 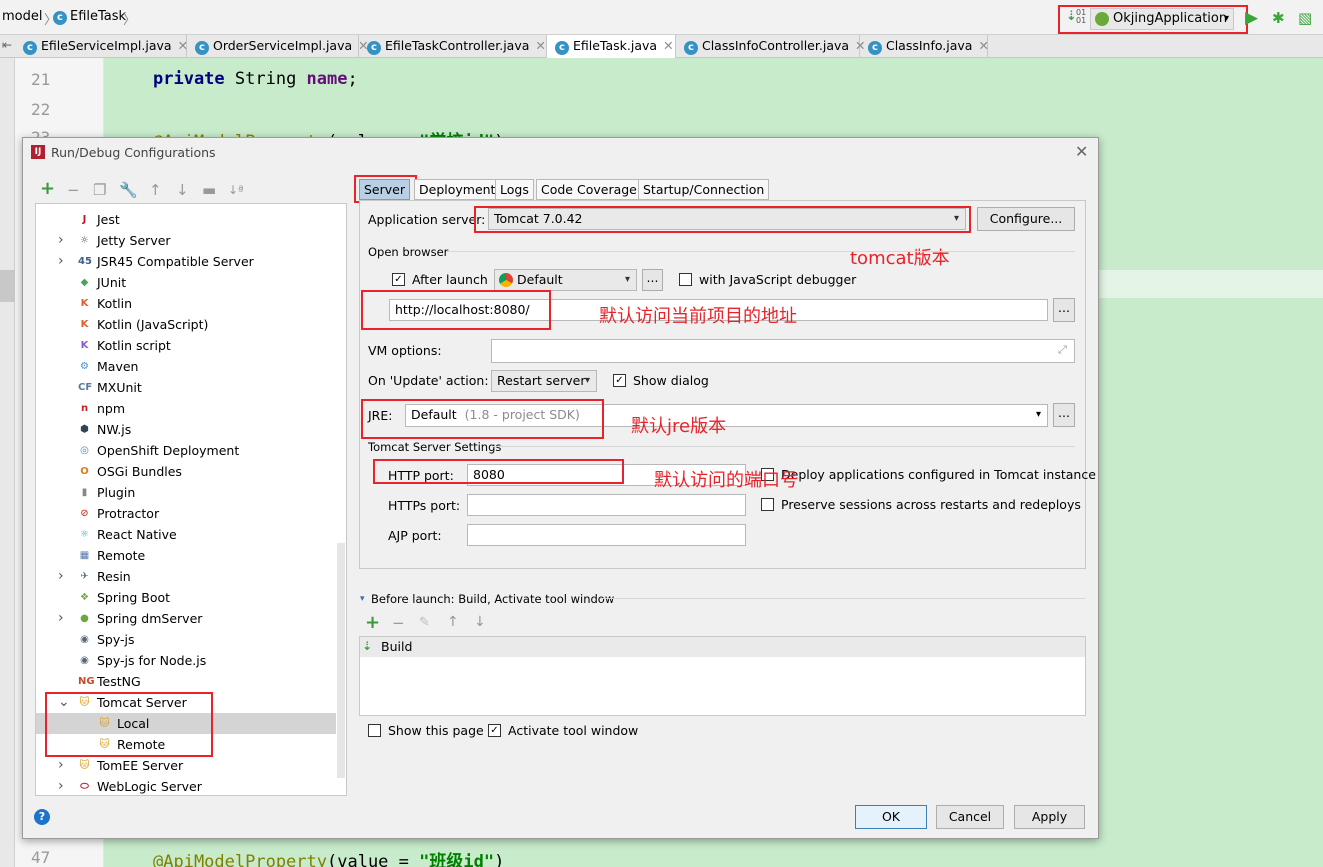 What do you see at coordinates (341, 660) in the screenshot?
I see `tree-scrollbar` at bounding box center [341, 660].